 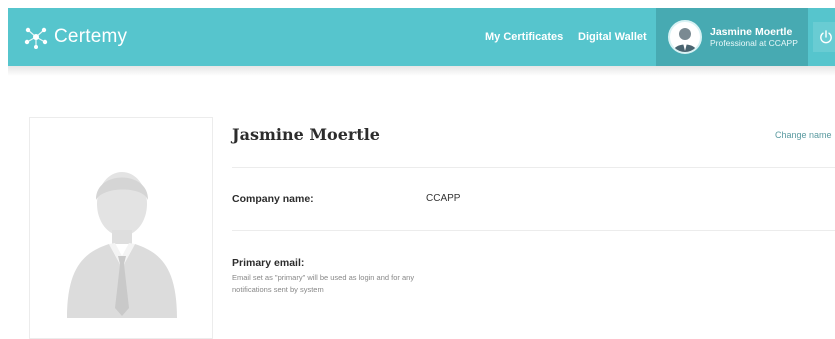 I want to click on power-icon, so click(x=826, y=37).